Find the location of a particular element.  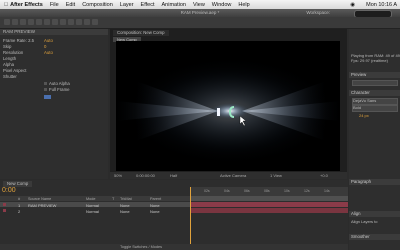

exposure-value: +0.0 is located at coordinates (324, 175).